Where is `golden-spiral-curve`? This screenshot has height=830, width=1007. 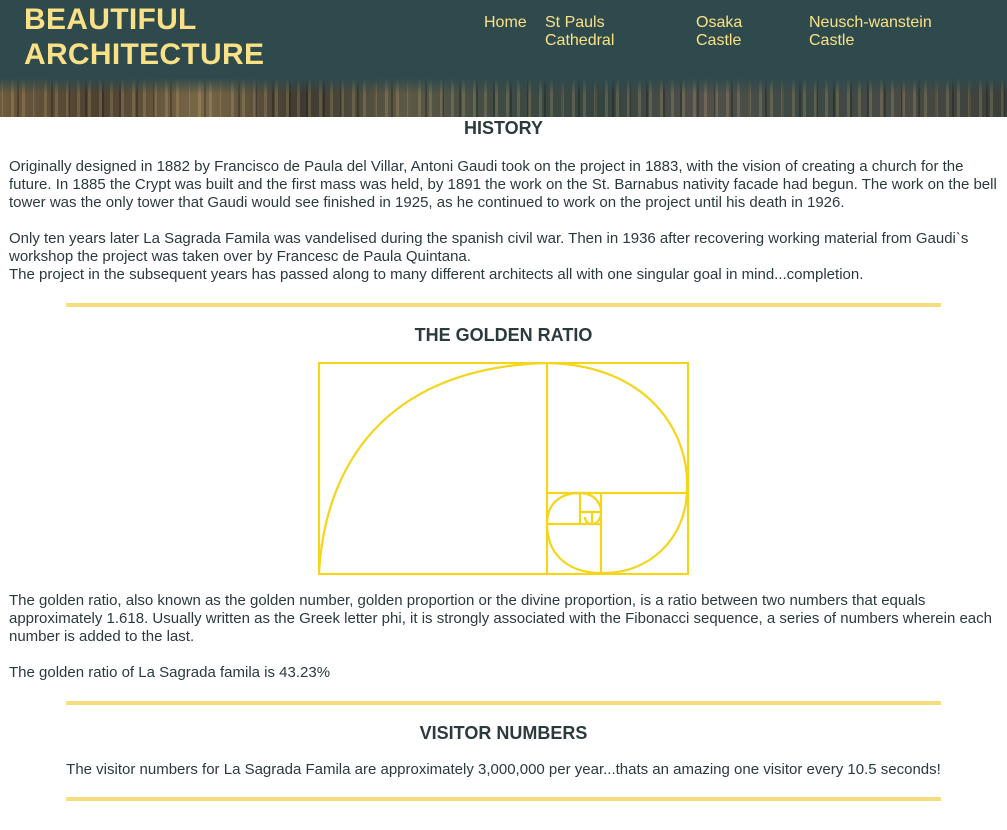
golden-spiral-curve is located at coordinates (502, 468).